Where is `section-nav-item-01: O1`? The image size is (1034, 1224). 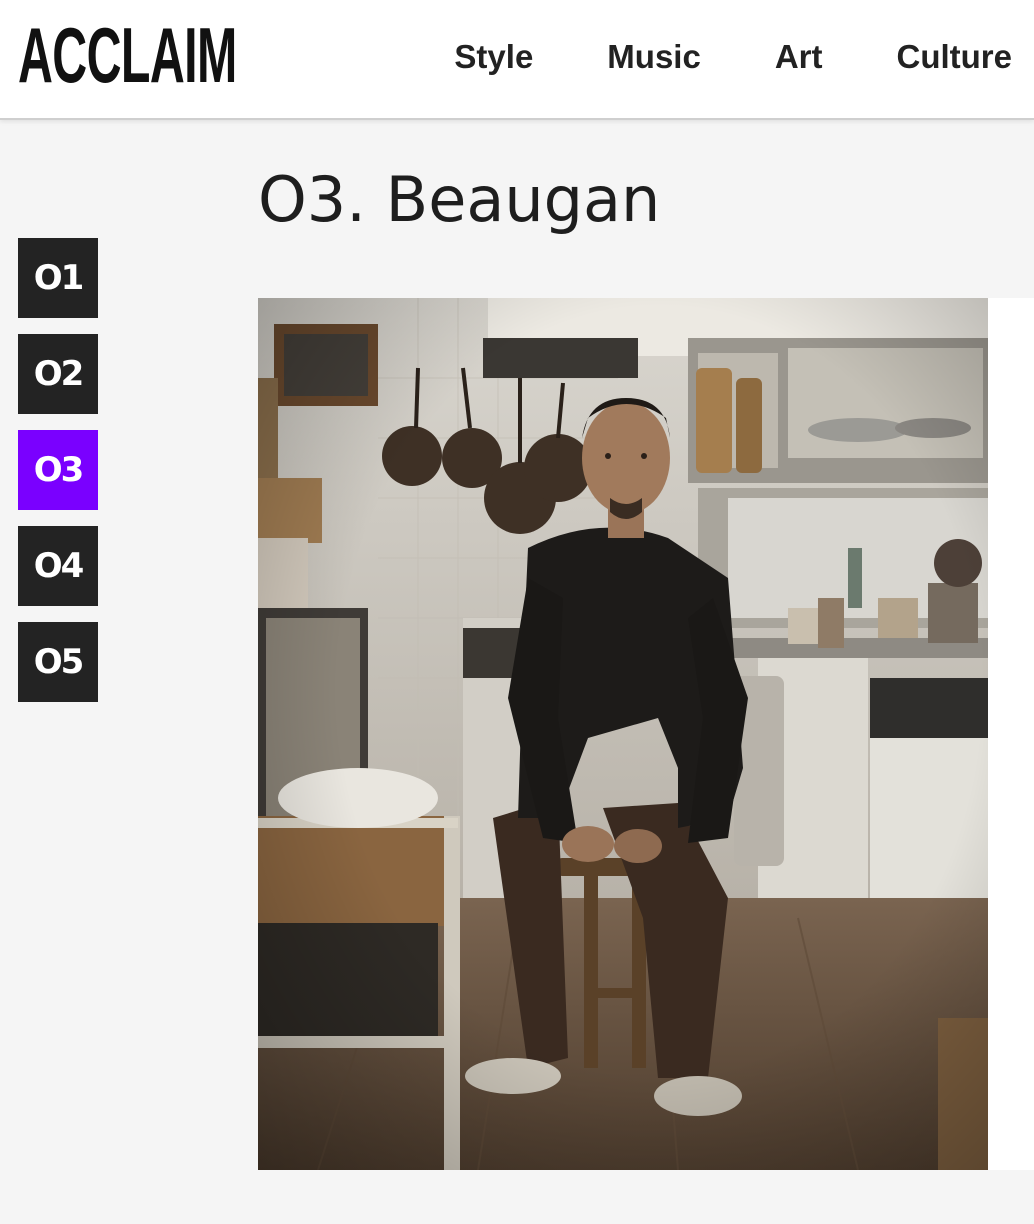 section-nav-item-01: O1 is located at coordinates (58, 278).